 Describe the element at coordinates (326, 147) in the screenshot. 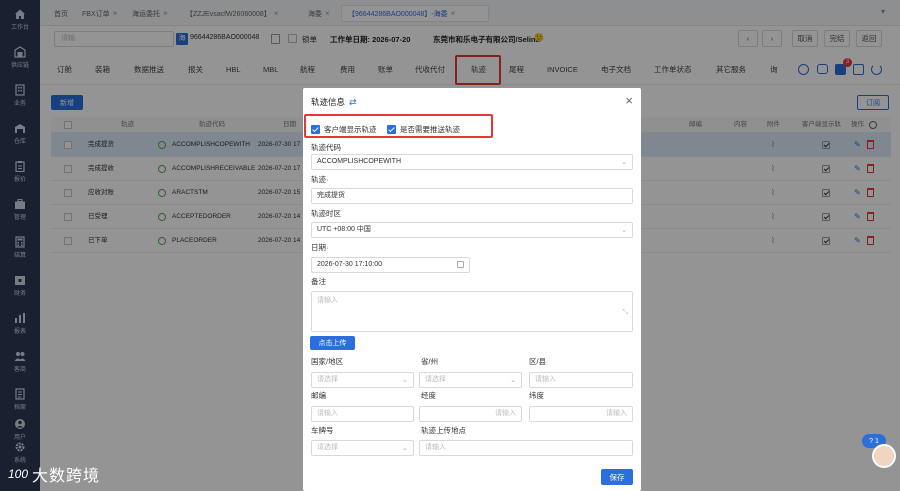

I see `track-code-label: 轨迹代码` at that location.